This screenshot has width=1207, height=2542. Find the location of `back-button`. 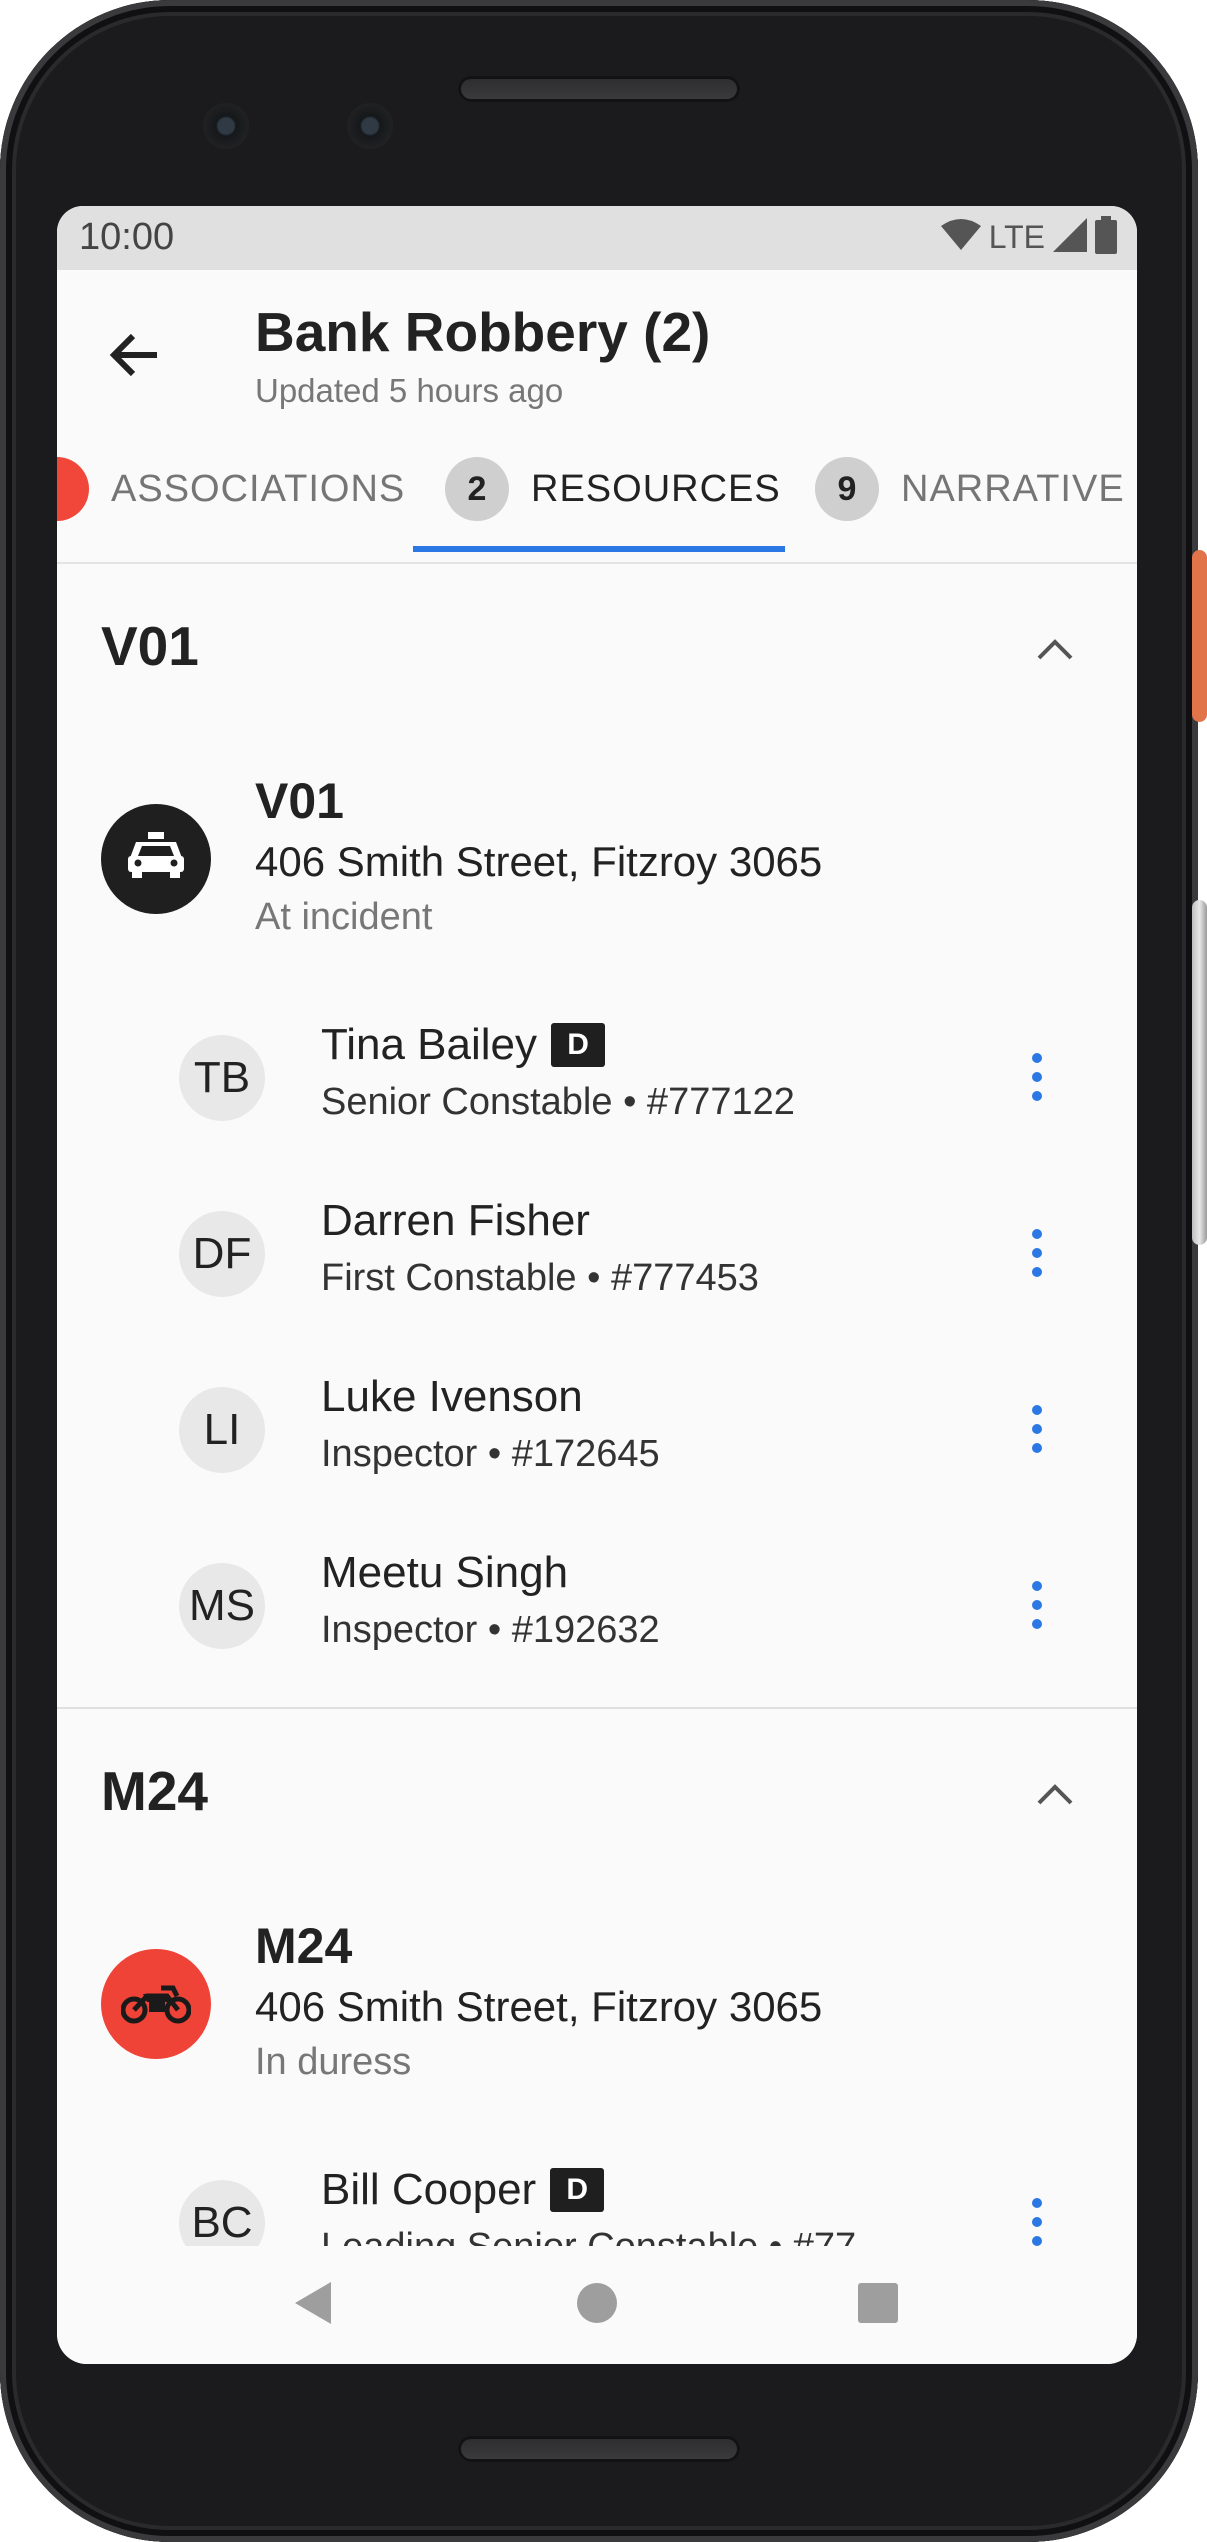

back-button is located at coordinates (134, 357).